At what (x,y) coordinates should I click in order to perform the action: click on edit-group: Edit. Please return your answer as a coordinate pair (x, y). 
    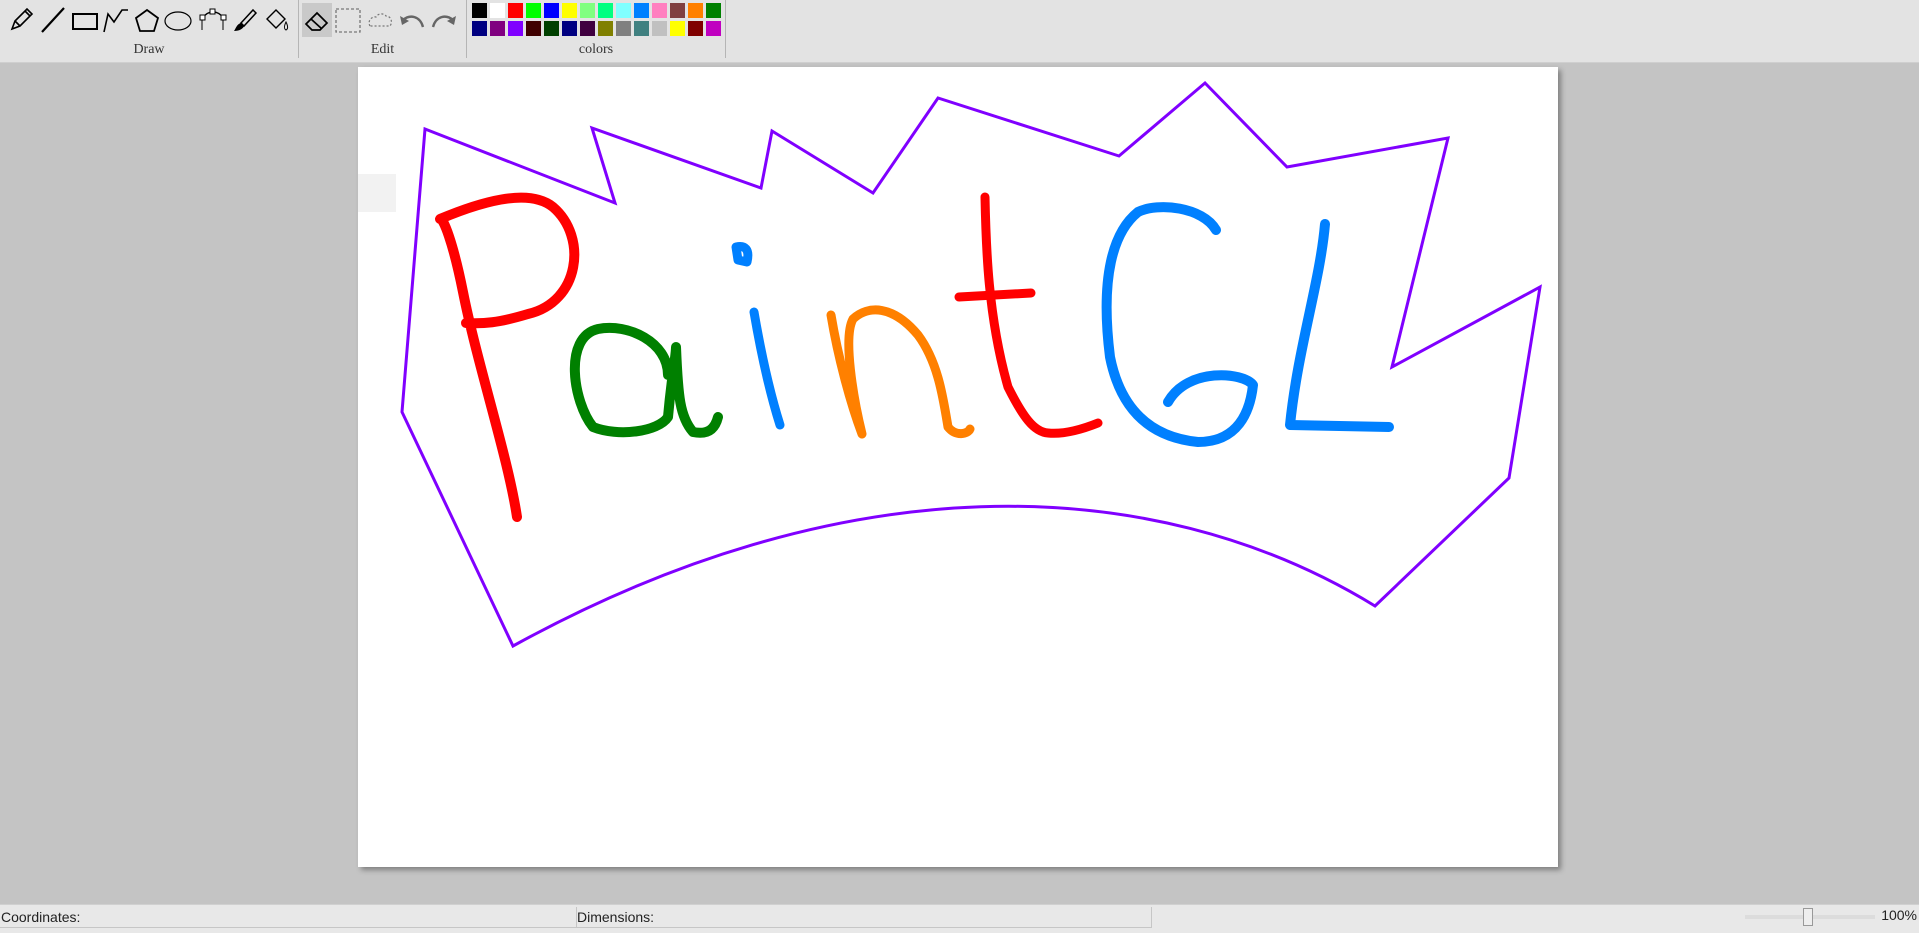
    Looking at the image, I should click on (383, 29).